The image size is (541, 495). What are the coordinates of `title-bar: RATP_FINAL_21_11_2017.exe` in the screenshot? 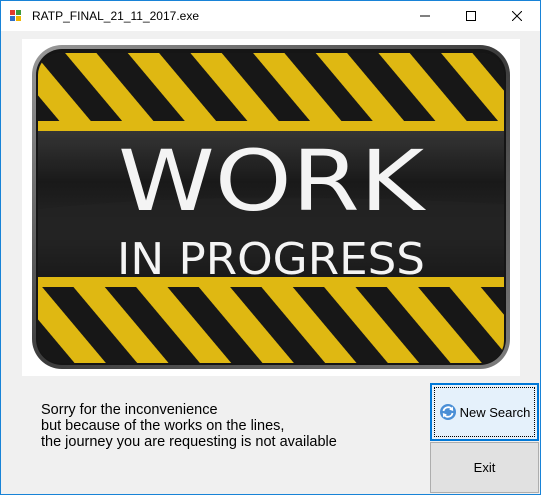 It's located at (270, 16).